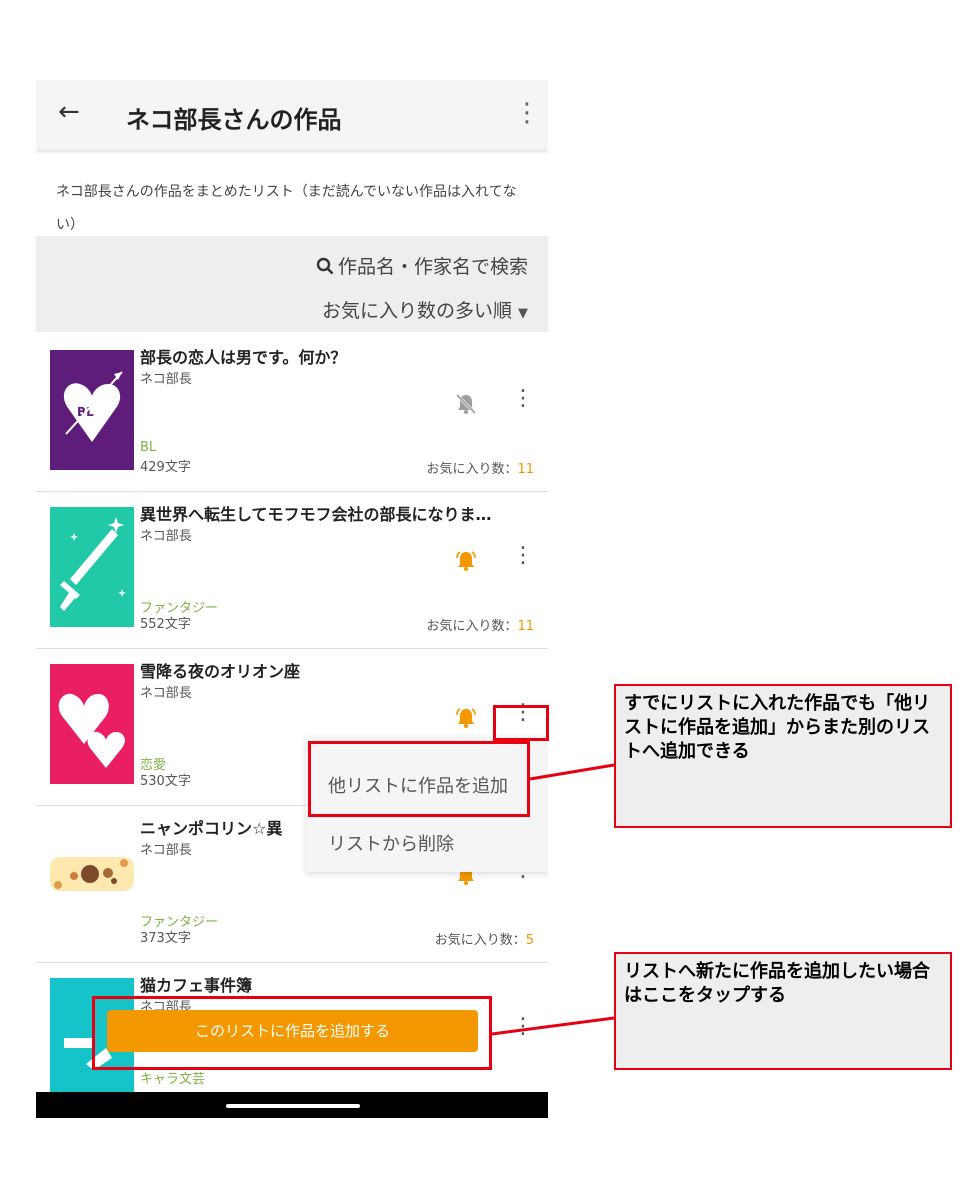  What do you see at coordinates (783, 1011) in the screenshot?
I see `callout-add-button: リストへ新たに作品を追加したい場合はここをタップする` at bounding box center [783, 1011].